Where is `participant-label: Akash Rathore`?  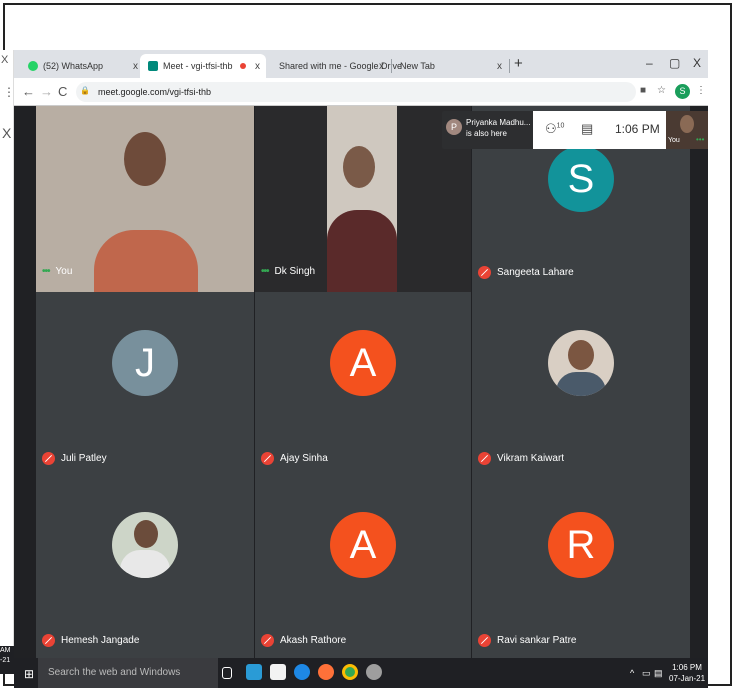
participant-label: Akash Rathore is located at coordinates (303, 640).